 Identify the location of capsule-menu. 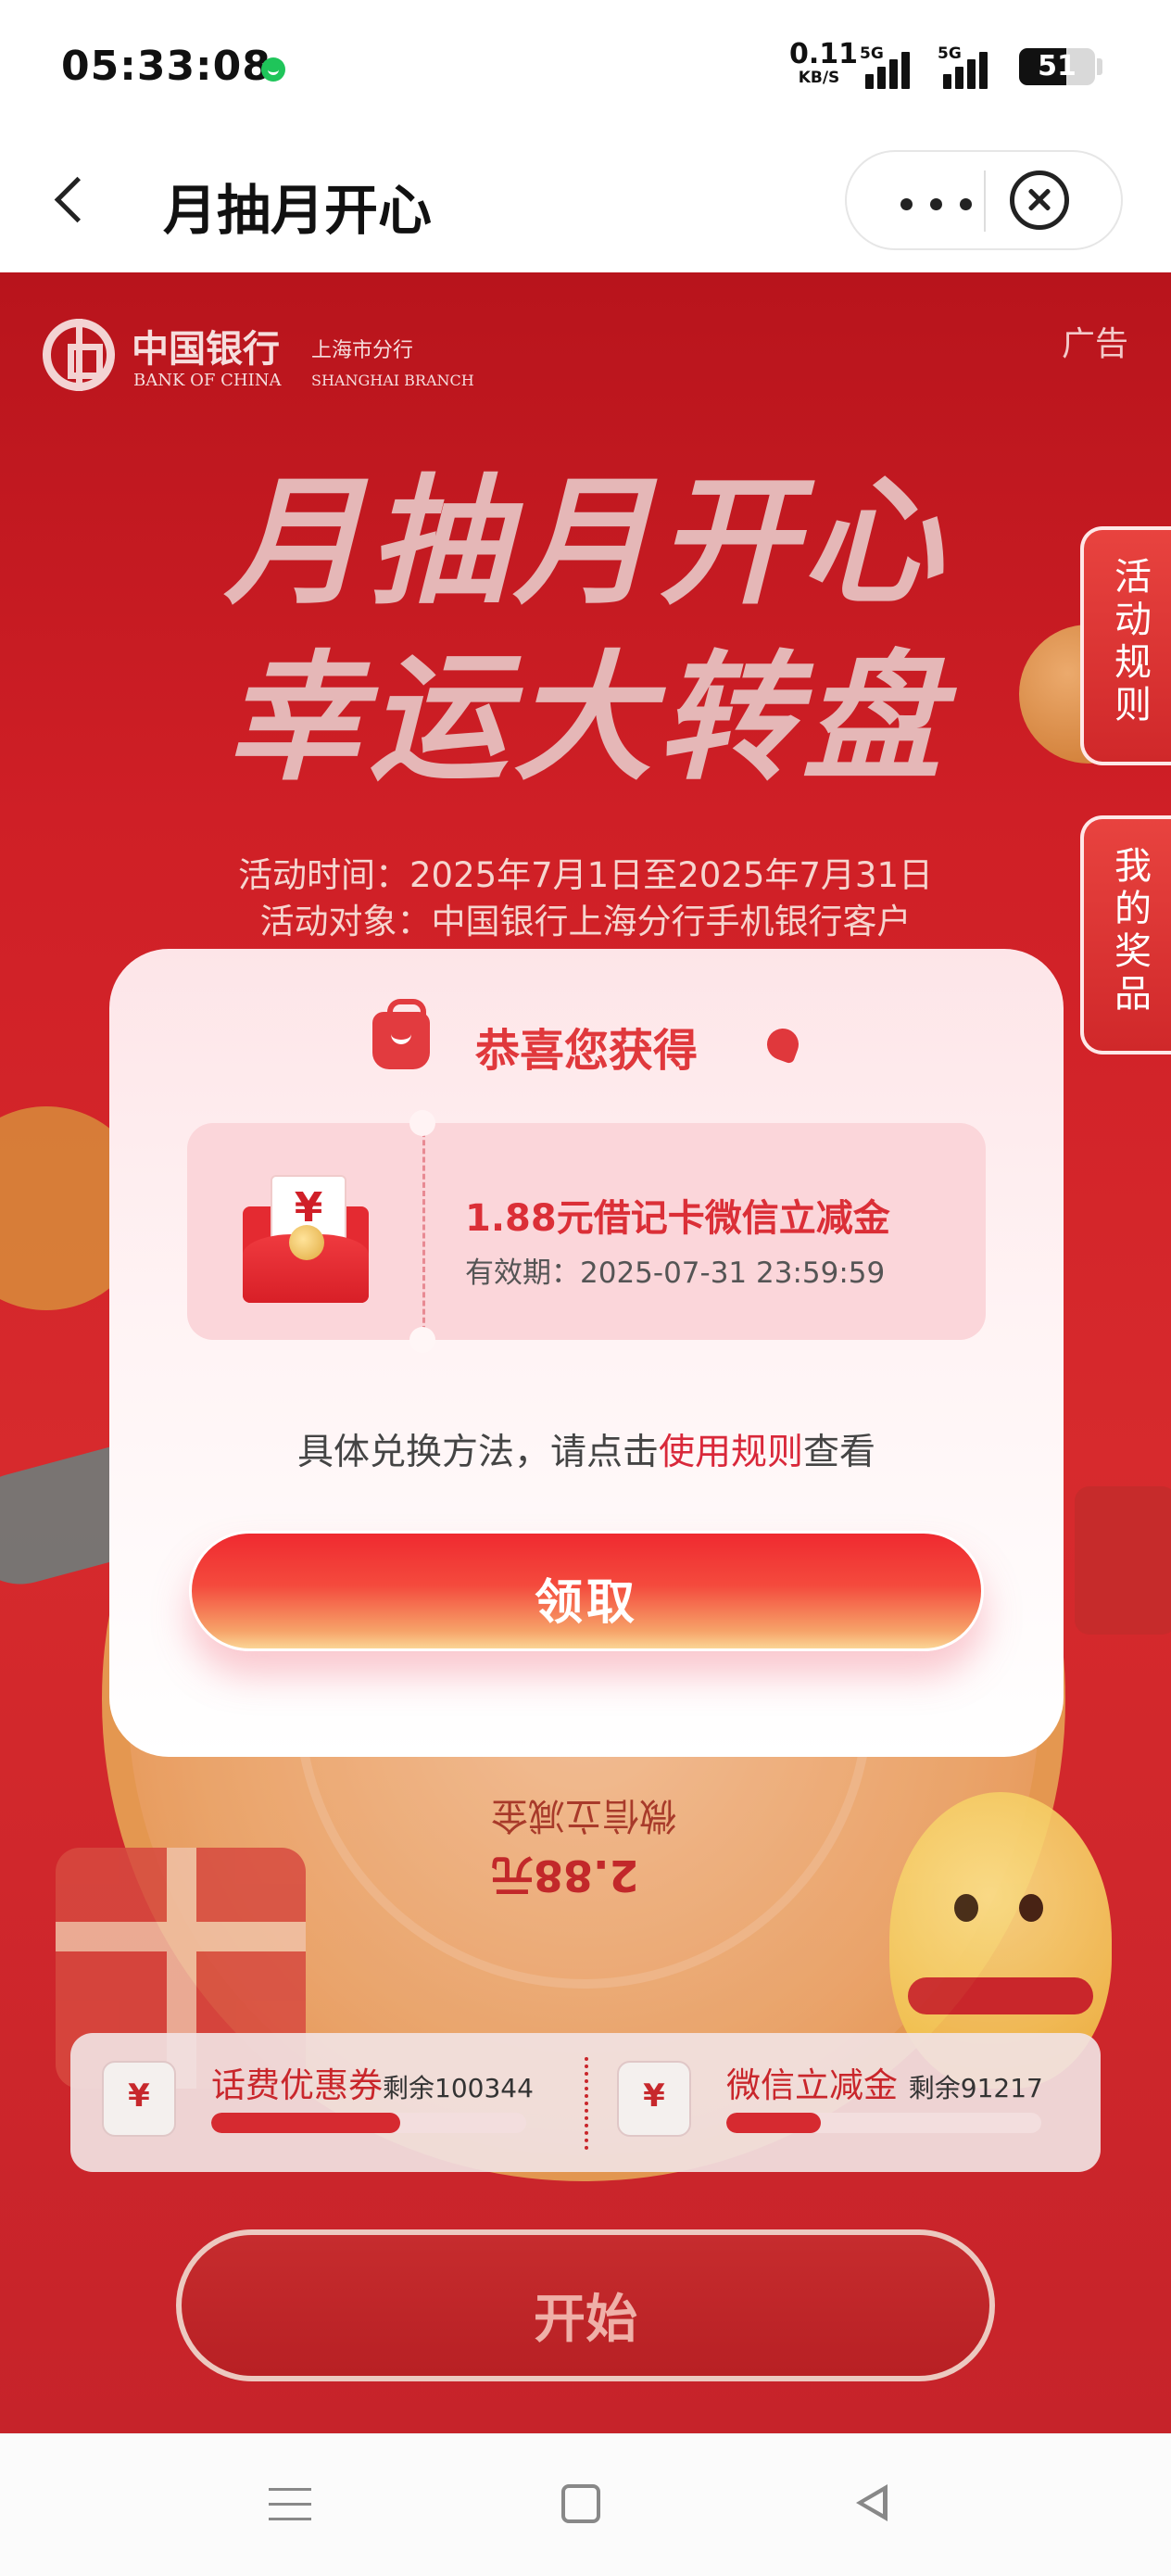
(984, 200).